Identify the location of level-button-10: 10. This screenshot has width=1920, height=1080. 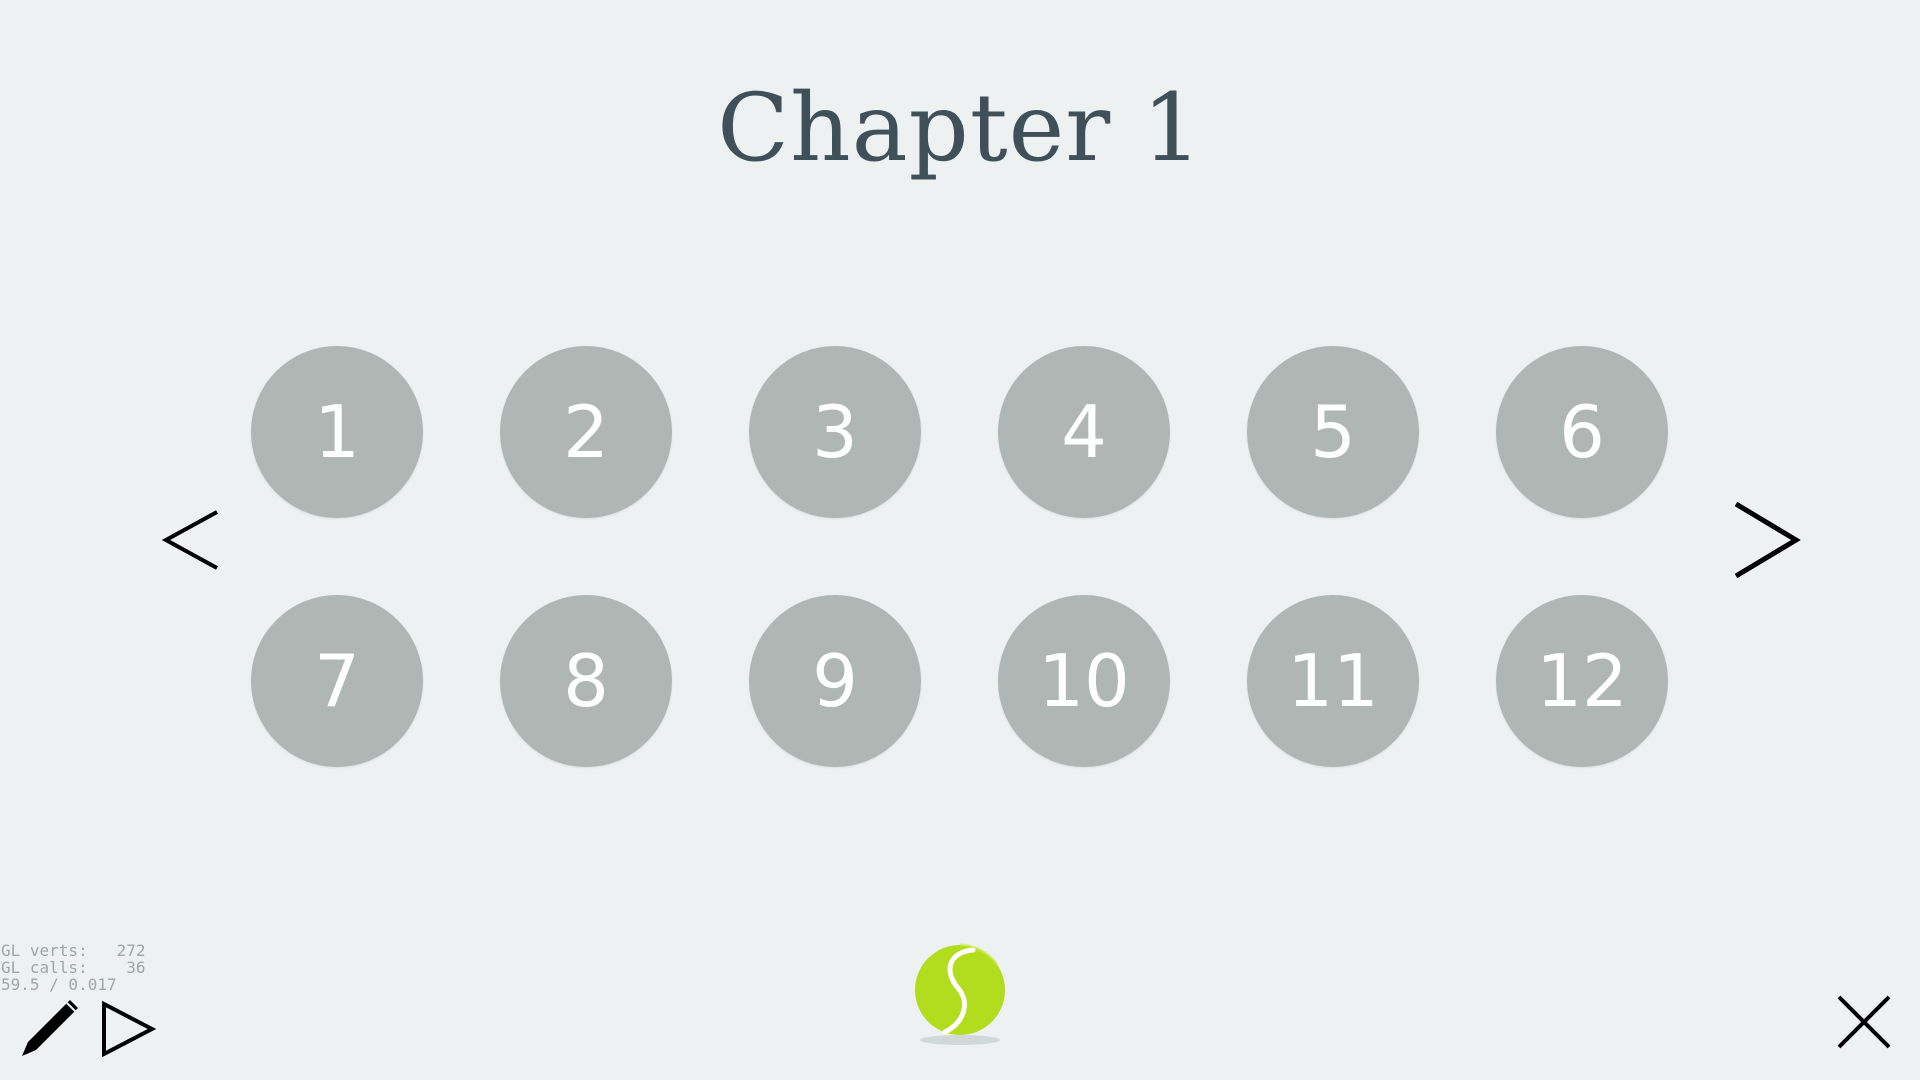
(1084, 681).